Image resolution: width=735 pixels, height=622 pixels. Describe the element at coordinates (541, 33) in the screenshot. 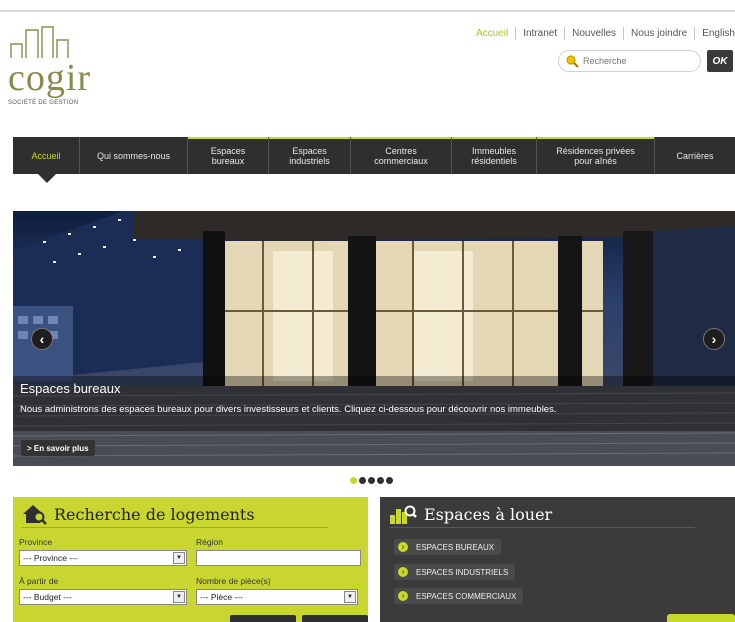

I see `link-intranet: Intranet` at that location.